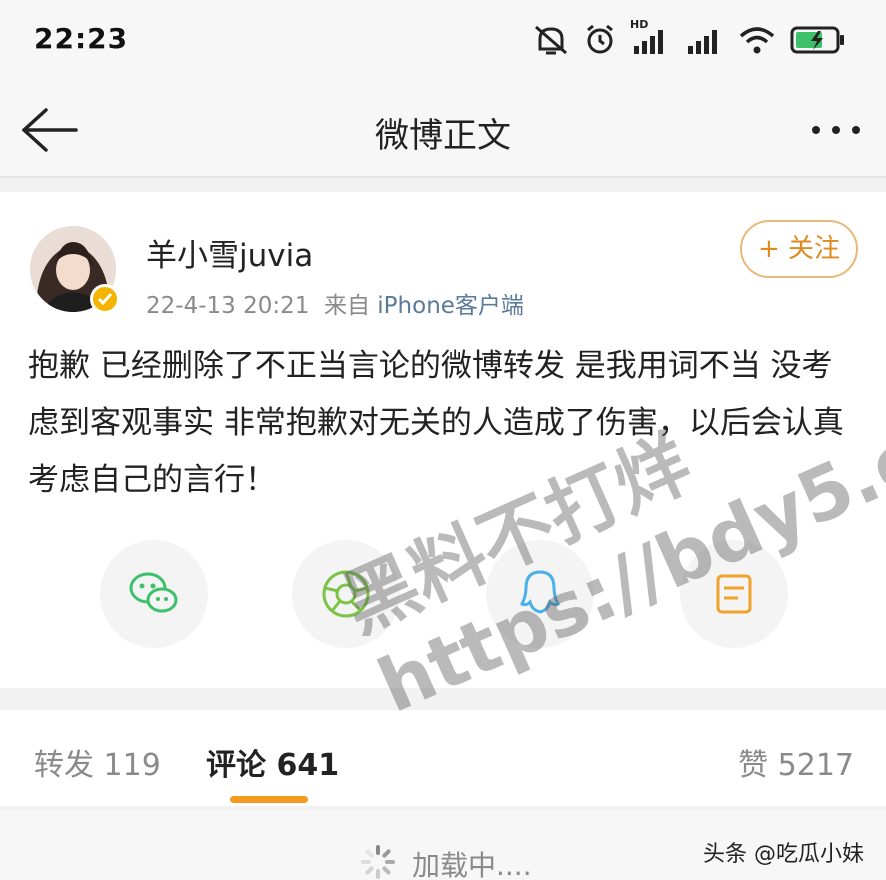 The height and width of the screenshot is (880, 886). I want to click on signal-hd-icon: HD, so click(650, 37).